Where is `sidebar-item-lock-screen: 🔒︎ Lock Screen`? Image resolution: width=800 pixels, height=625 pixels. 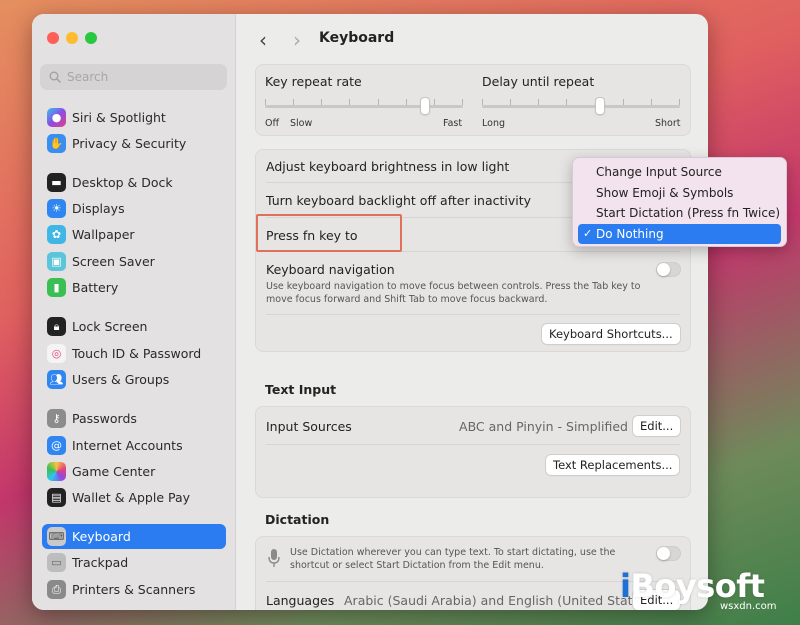
sidebar-item-lock-screen: 🔒︎ Lock Screen is located at coordinates (134, 326).